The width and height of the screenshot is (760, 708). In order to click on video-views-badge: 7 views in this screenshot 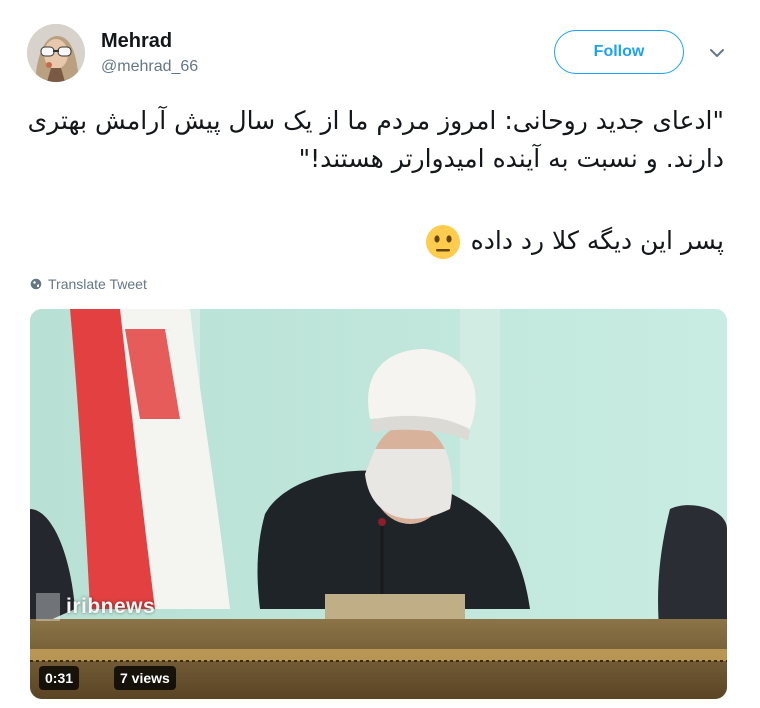, I will do `click(145, 678)`.